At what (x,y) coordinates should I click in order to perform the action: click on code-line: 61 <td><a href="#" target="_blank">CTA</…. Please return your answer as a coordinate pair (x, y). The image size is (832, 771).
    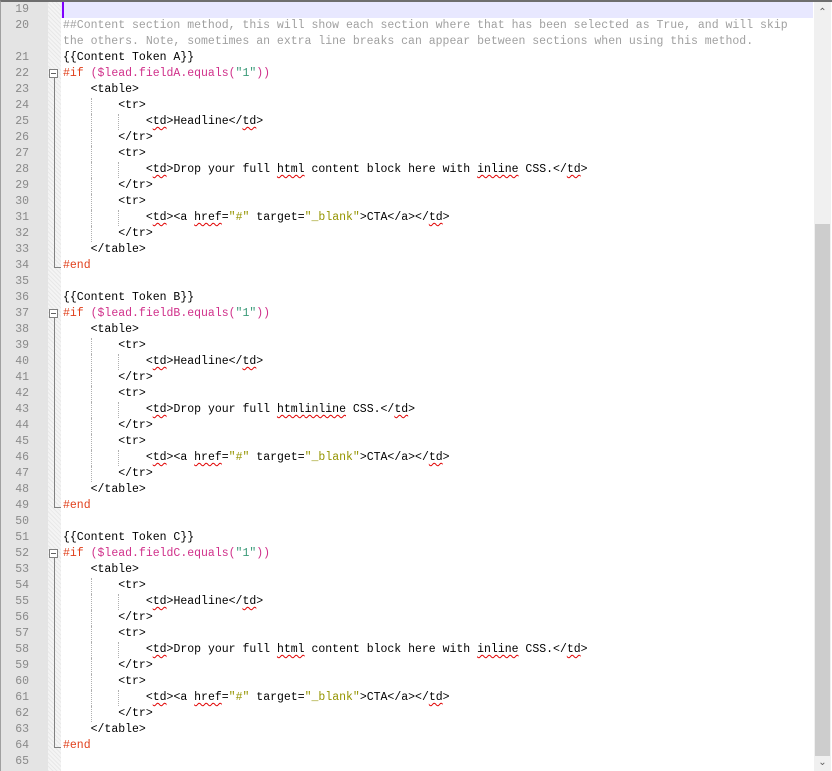
    Looking at the image, I should click on (407, 698).